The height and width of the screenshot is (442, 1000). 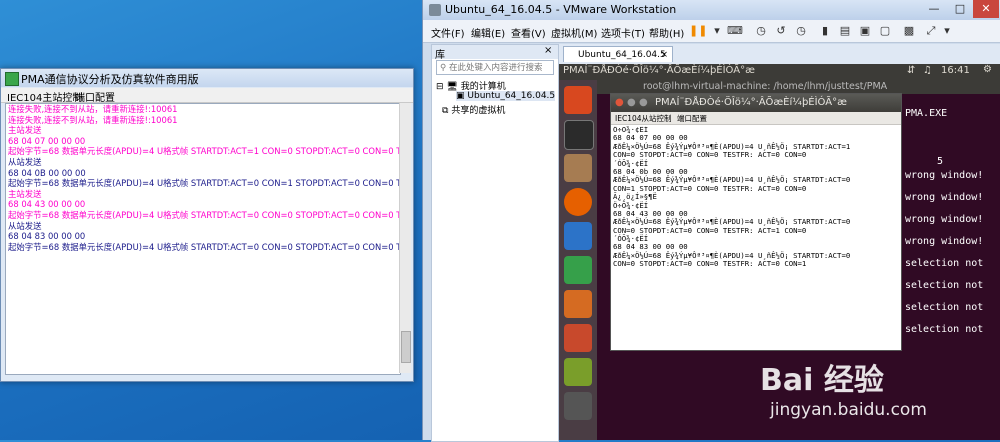 What do you see at coordinates (47, 204) in the screenshot?
I see `log-line: 68 04 43 00 00 00` at bounding box center [47, 204].